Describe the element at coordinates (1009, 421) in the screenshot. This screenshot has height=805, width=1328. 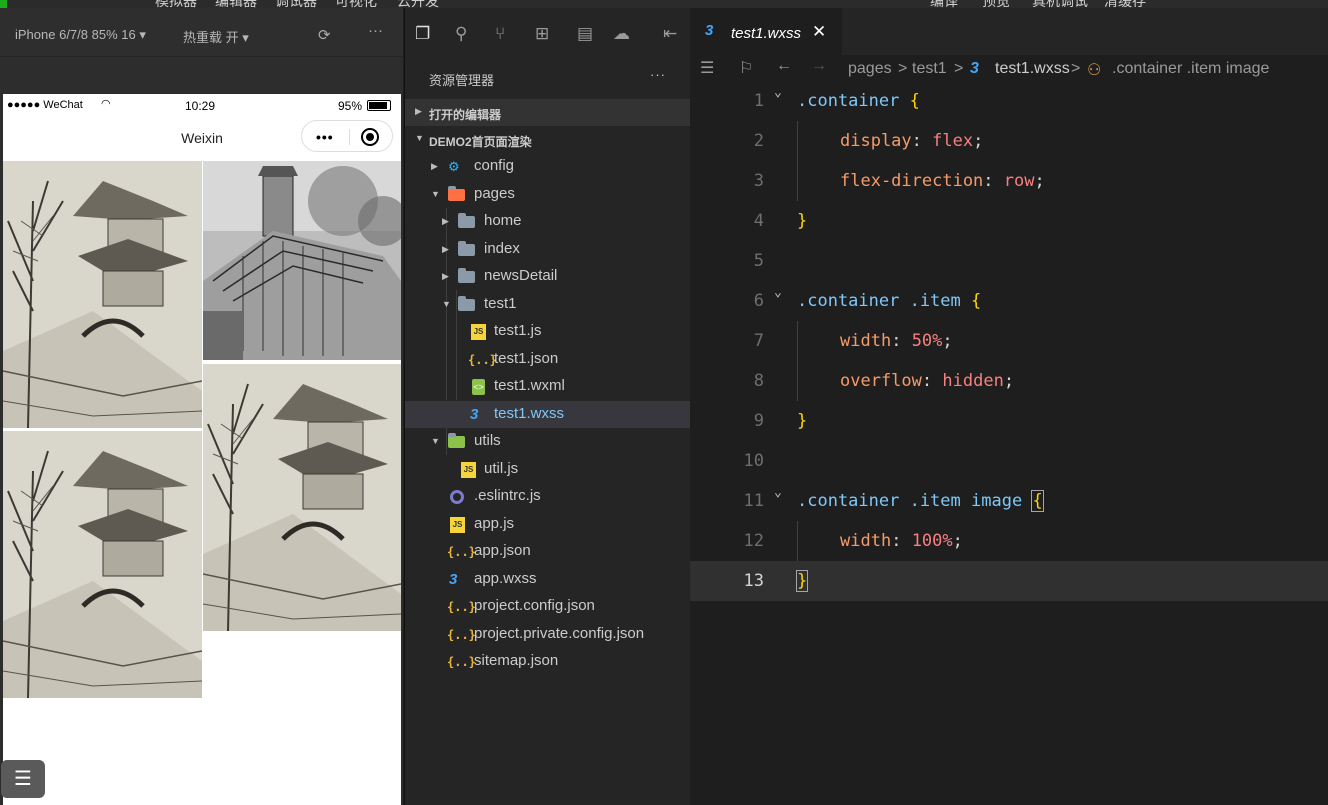
I see `code-line: 9 }` at that location.